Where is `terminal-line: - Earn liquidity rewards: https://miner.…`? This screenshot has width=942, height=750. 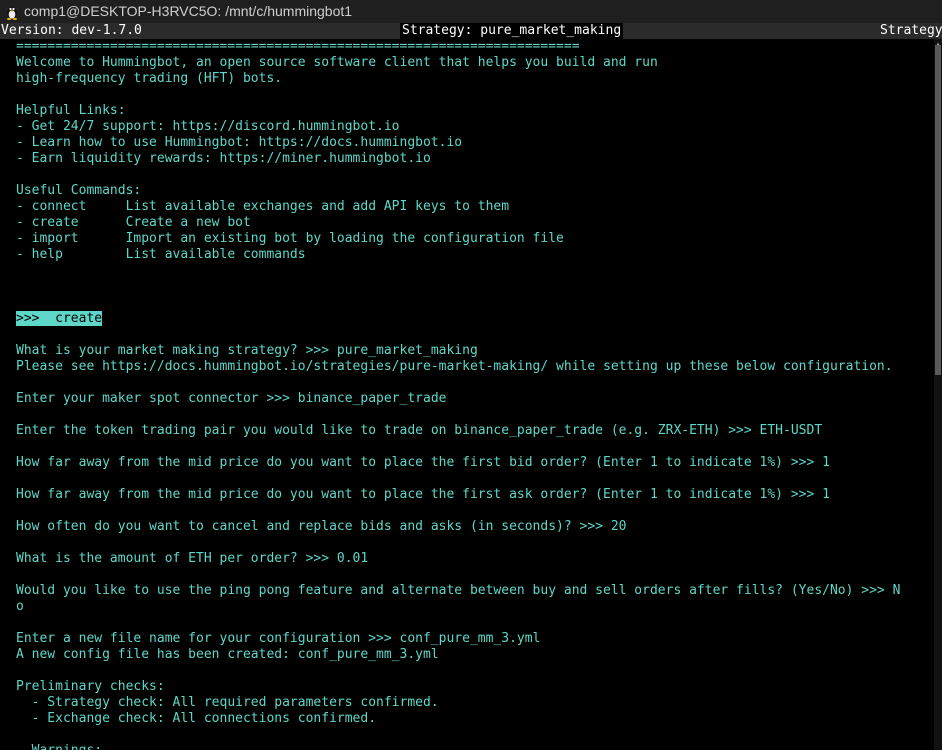 terminal-line: - Earn liquidity rewards: https://miner.… is located at coordinates (467, 159).